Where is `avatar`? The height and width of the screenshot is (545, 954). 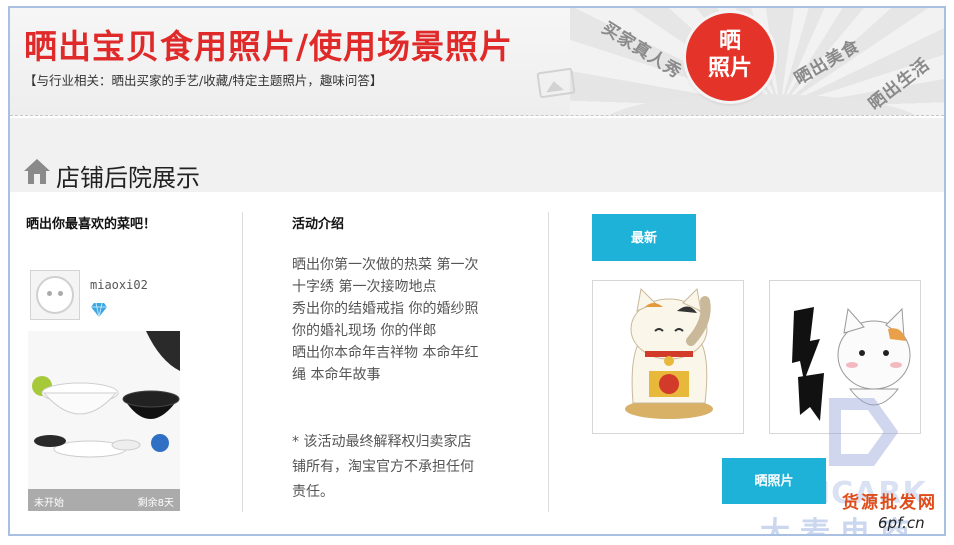 avatar is located at coordinates (55, 295).